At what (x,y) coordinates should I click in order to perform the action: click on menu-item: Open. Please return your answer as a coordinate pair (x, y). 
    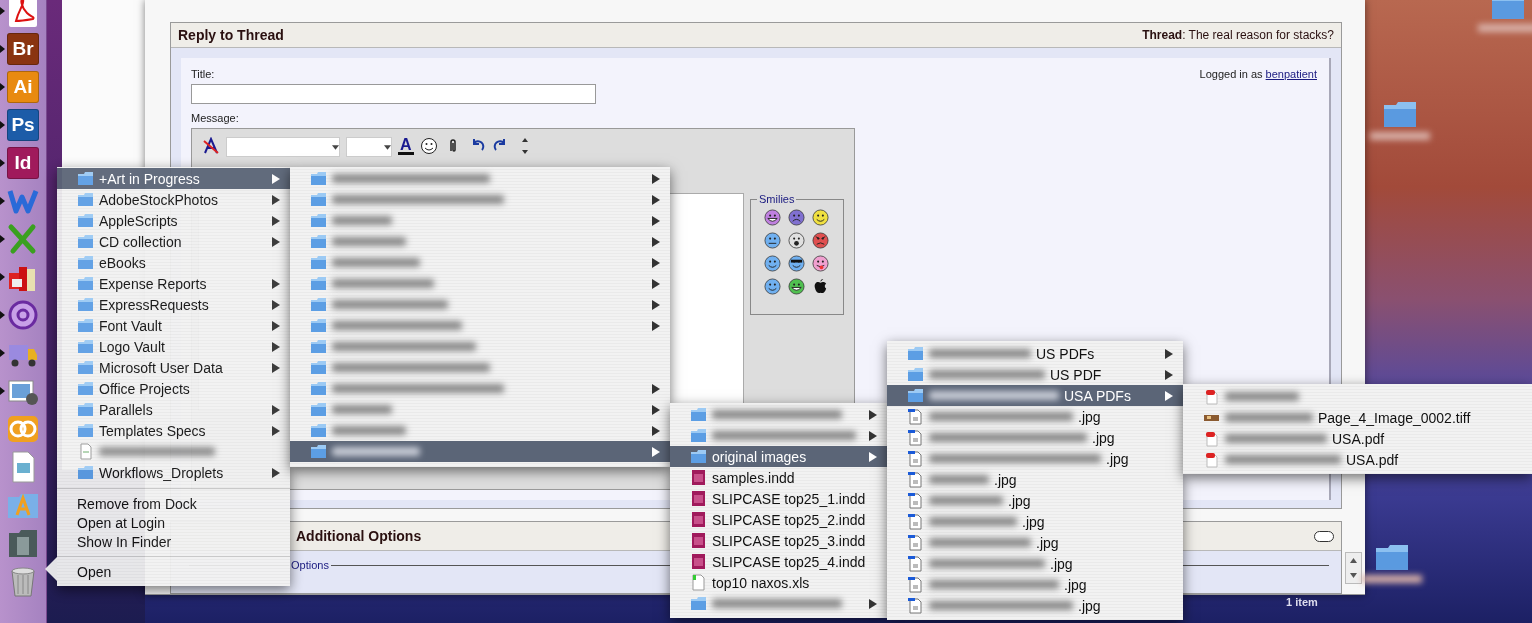
    Looking at the image, I should click on (173, 571).